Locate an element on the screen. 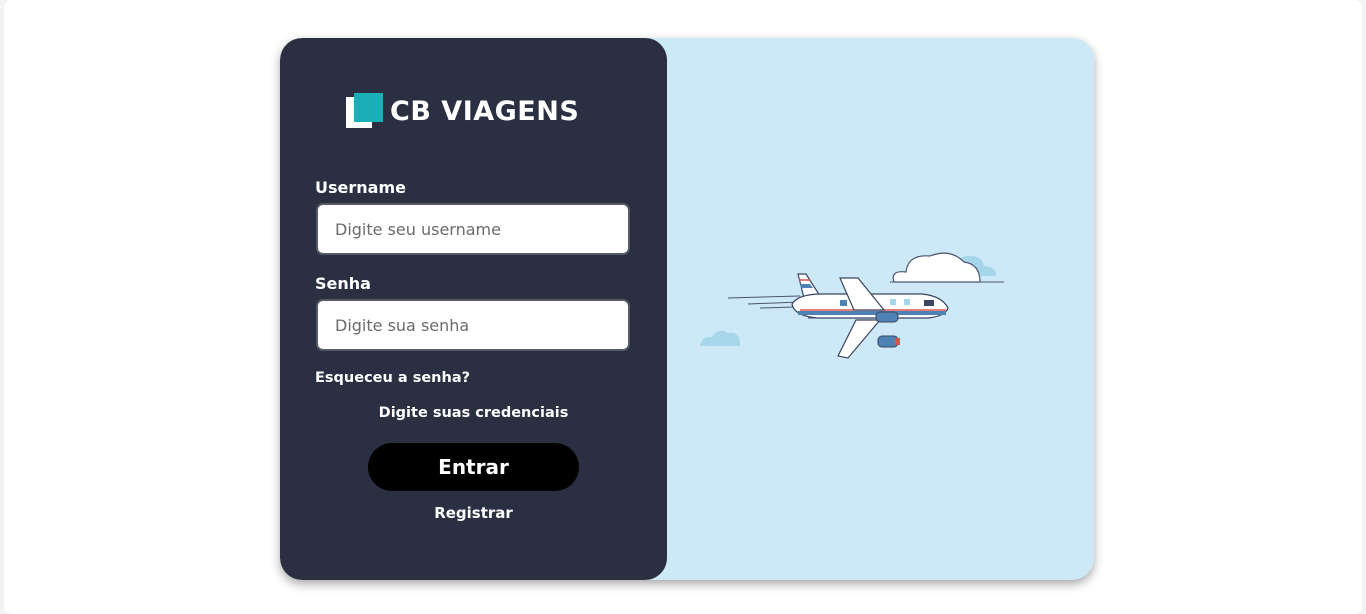 The width and height of the screenshot is (1366, 614). username-label: Username is located at coordinates (360, 187).